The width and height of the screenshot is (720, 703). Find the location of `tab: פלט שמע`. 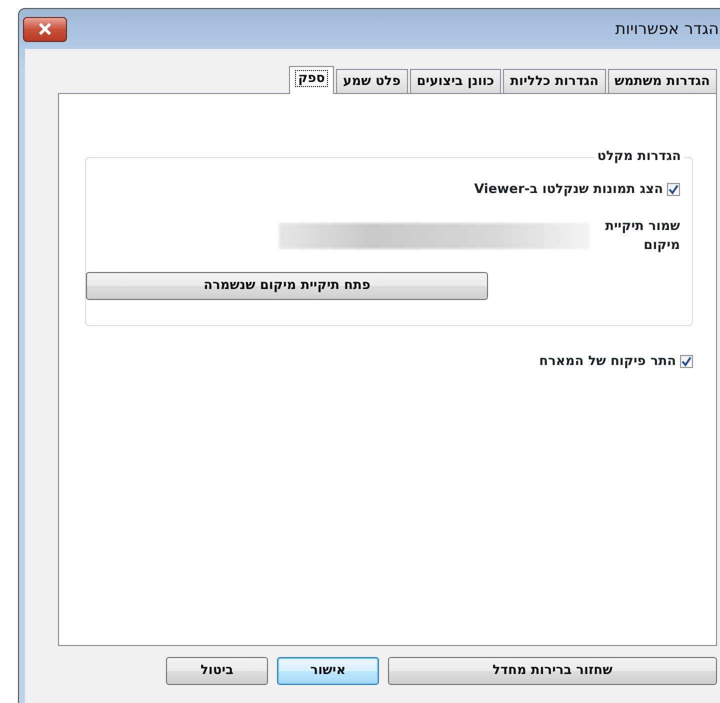

tab: פלט שמע is located at coordinates (372, 81).